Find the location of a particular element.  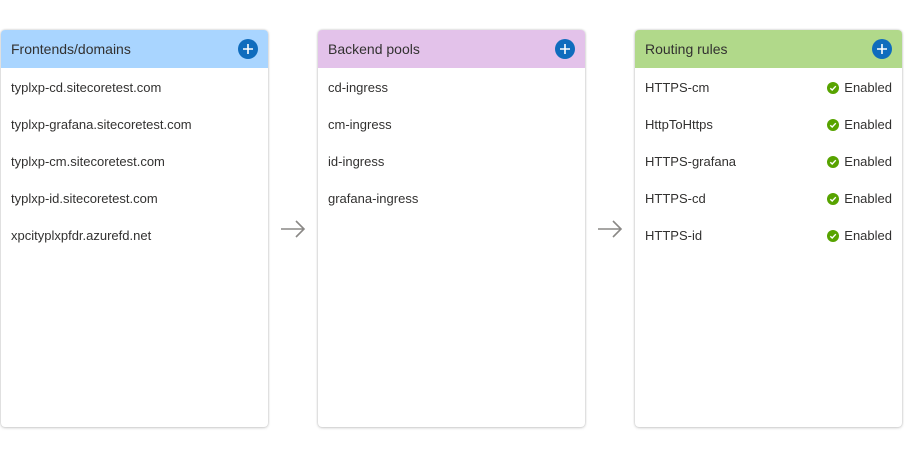

routing-rules-header: Routing rules is located at coordinates (768, 49).